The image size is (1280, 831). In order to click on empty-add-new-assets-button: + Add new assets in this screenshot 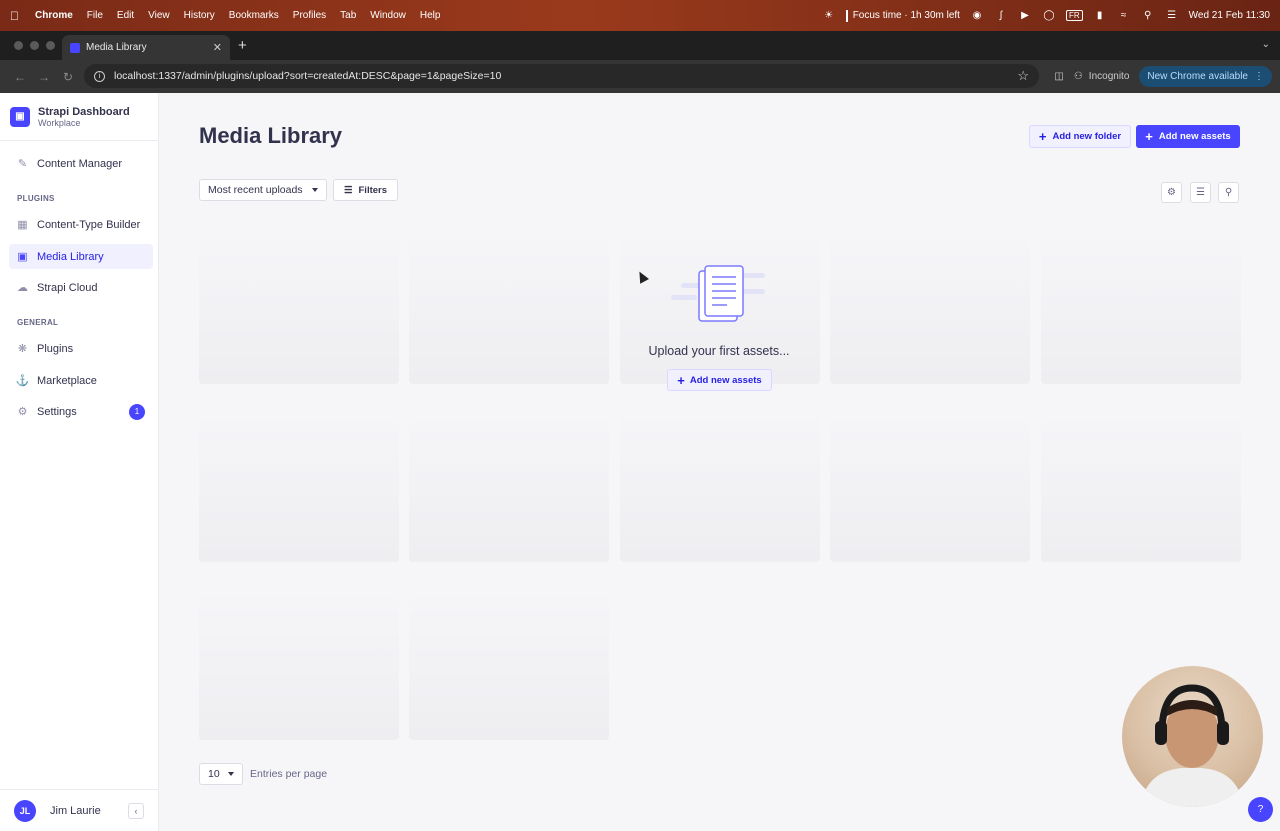, I will do `click(719, 380)`.